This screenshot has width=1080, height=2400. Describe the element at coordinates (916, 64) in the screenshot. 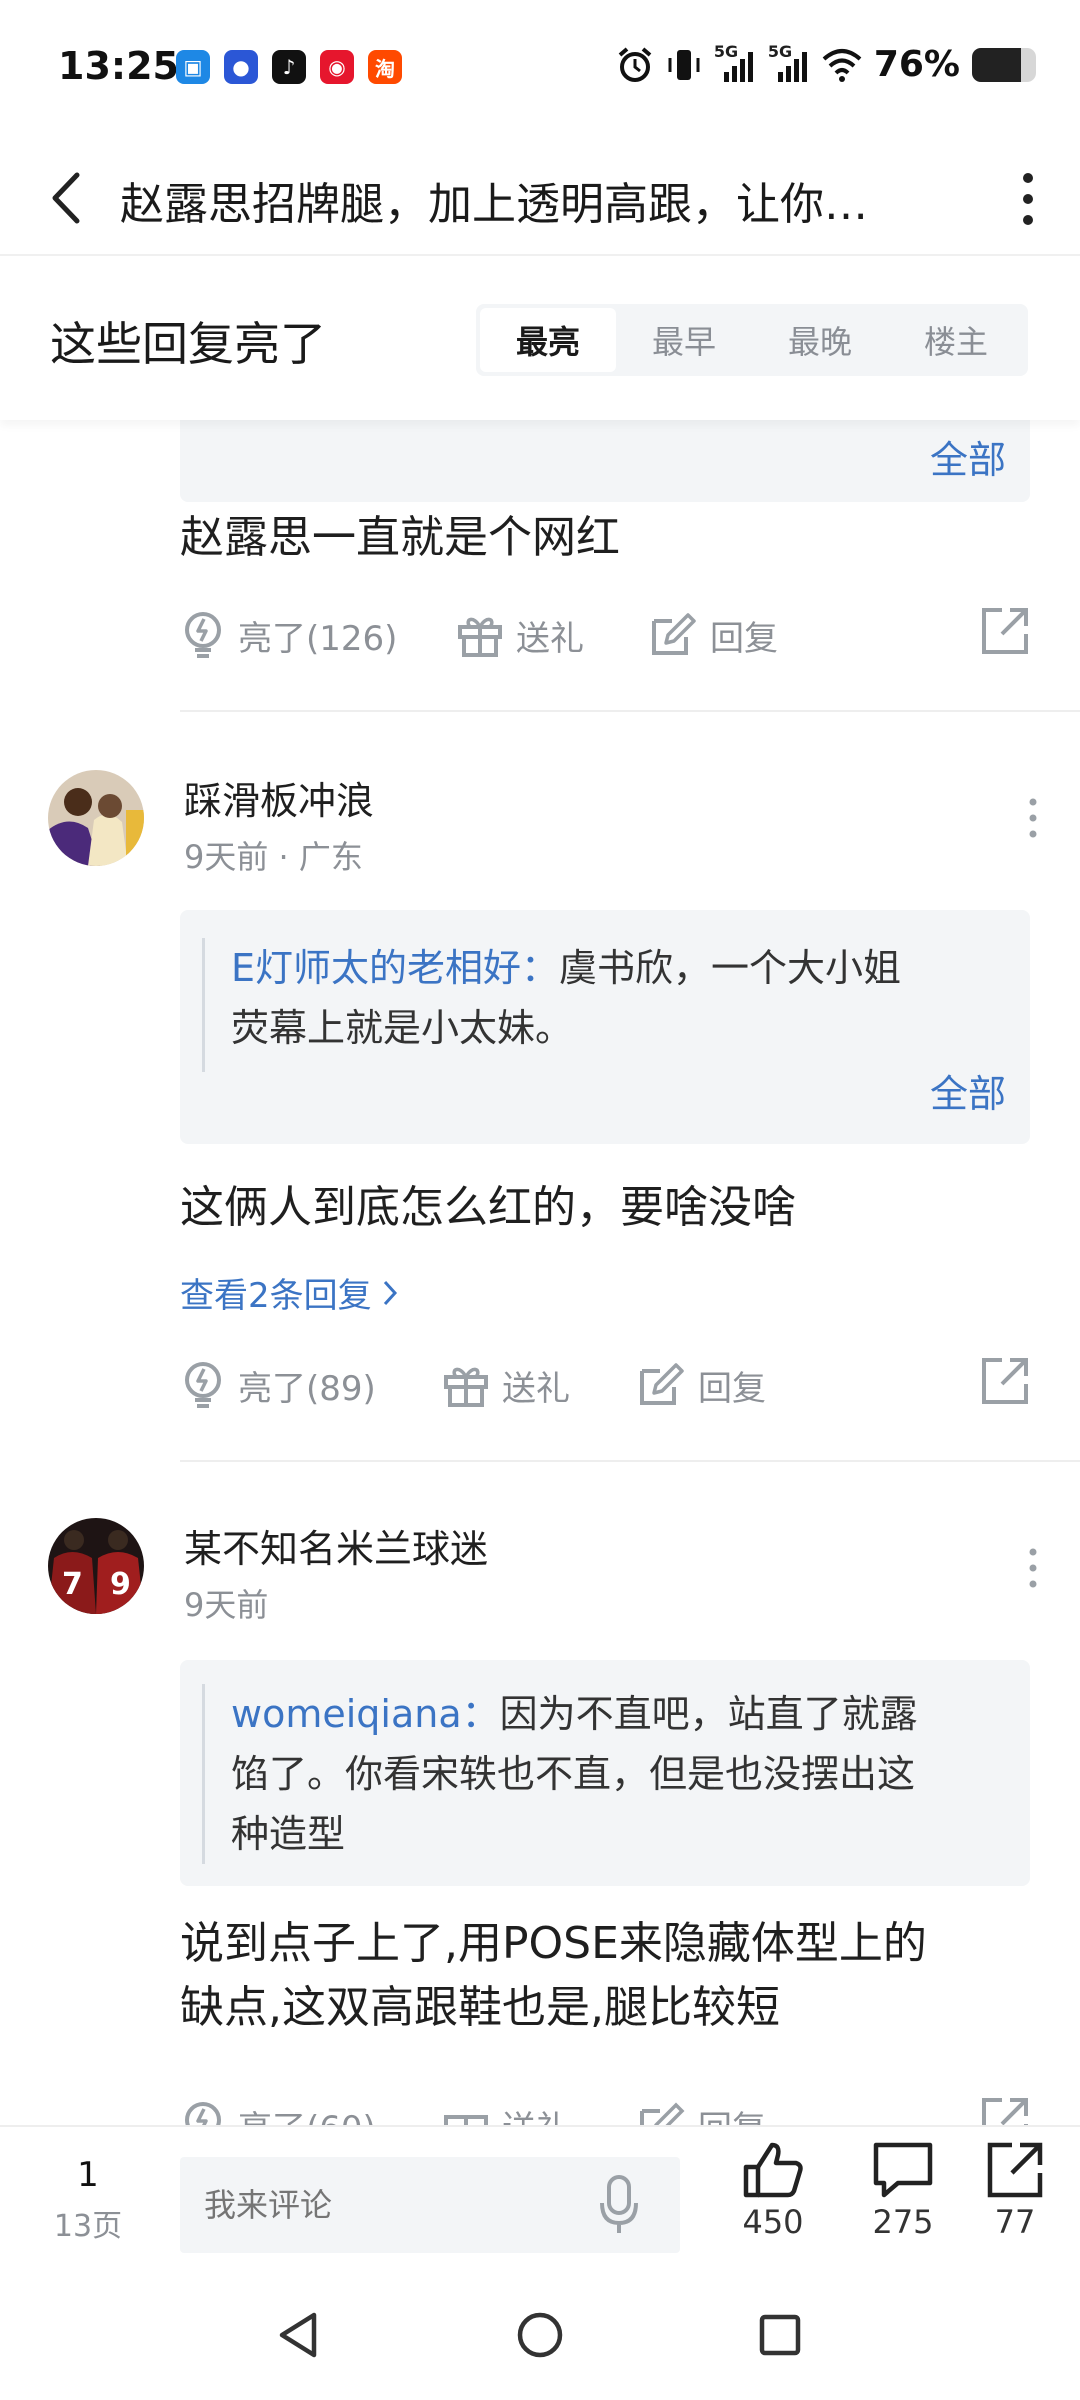

I see `battery-percent: 76%` at that location.